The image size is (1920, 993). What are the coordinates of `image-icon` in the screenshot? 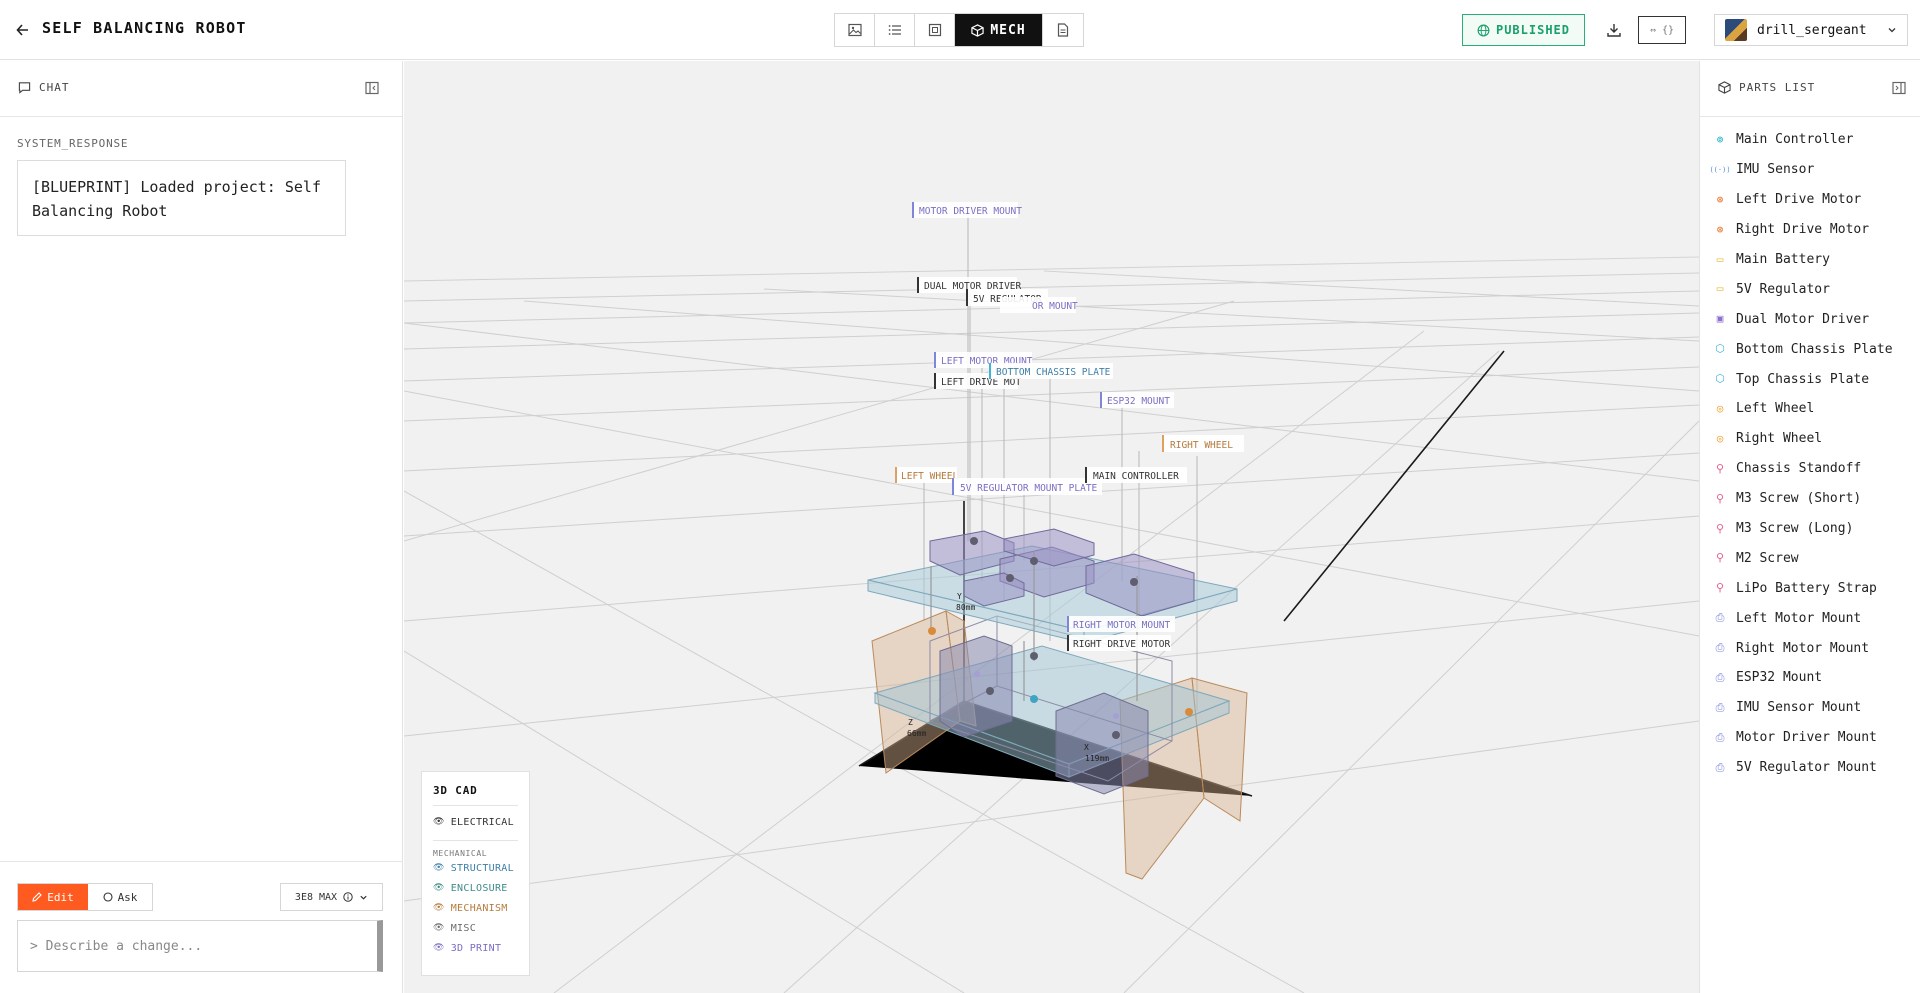 It's located at (854, 30).